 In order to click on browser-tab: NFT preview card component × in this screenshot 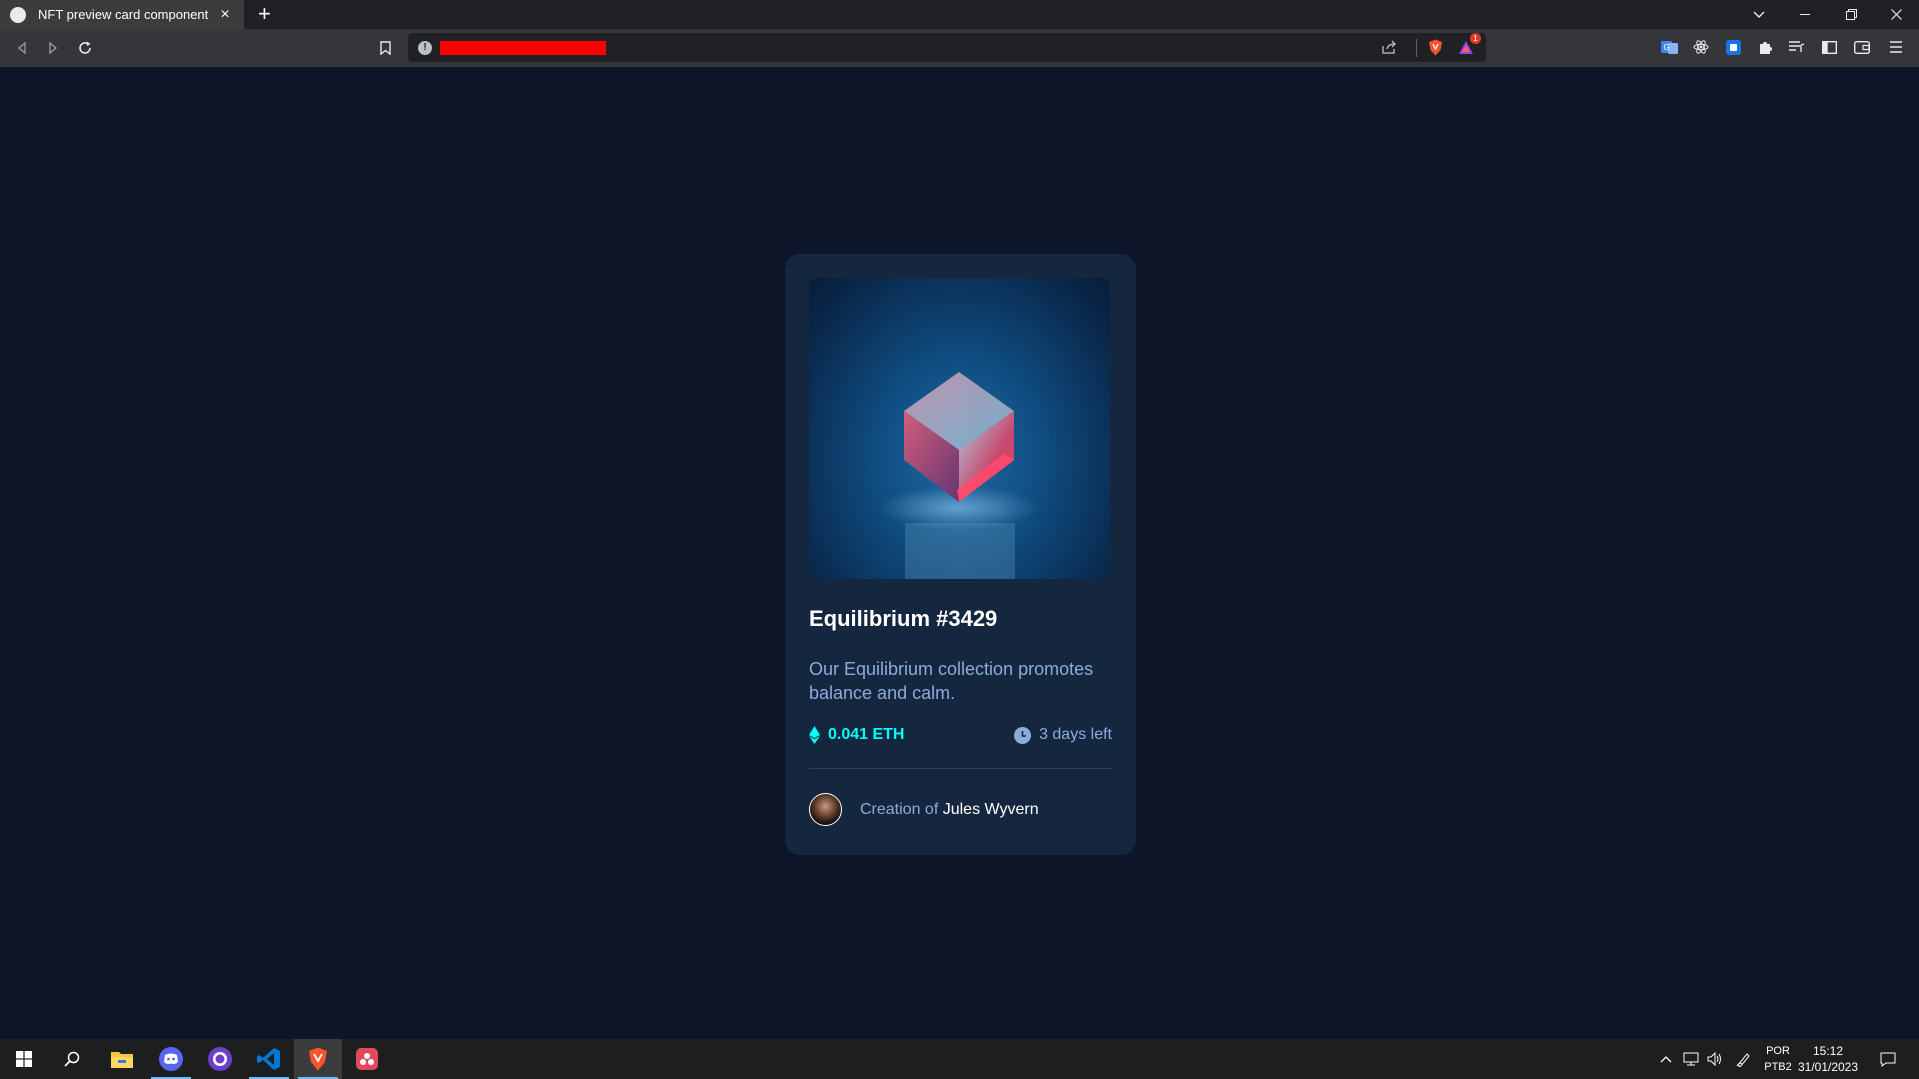, I will do `click(122, 14)`.